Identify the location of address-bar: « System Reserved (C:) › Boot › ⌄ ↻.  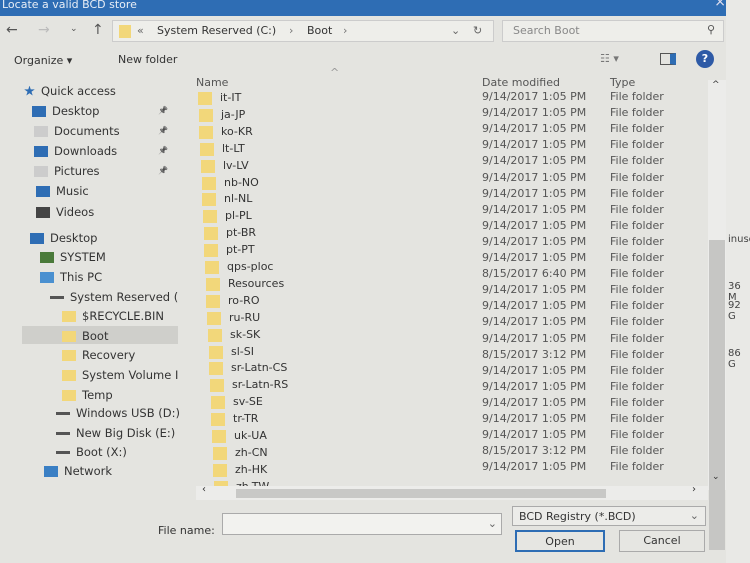
(303, 31).